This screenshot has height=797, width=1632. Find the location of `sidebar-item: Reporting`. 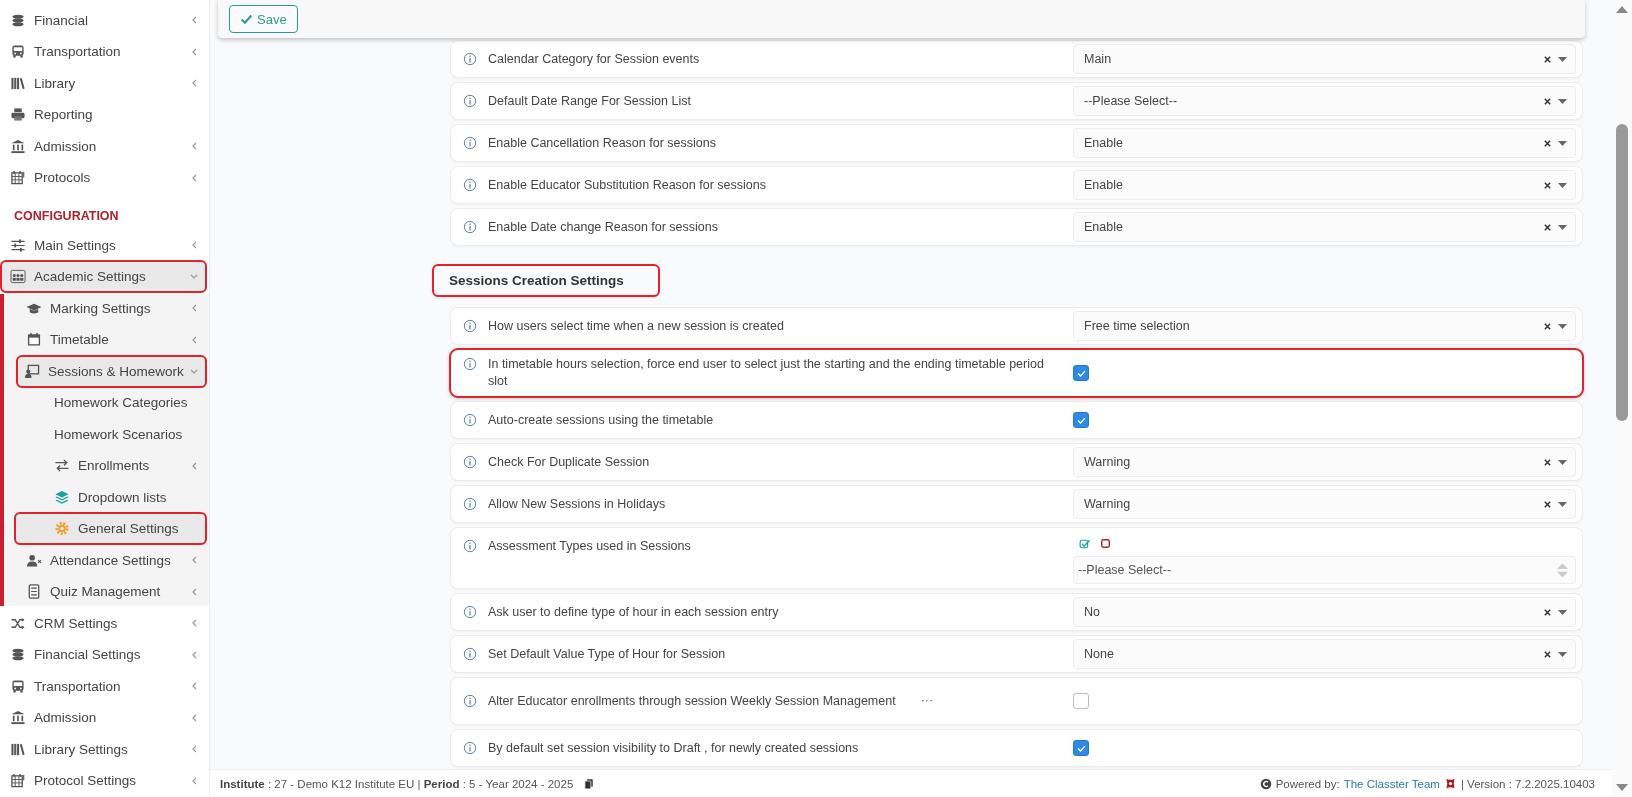

sidebar-item: Reporting is located at coordinates (103, 114).